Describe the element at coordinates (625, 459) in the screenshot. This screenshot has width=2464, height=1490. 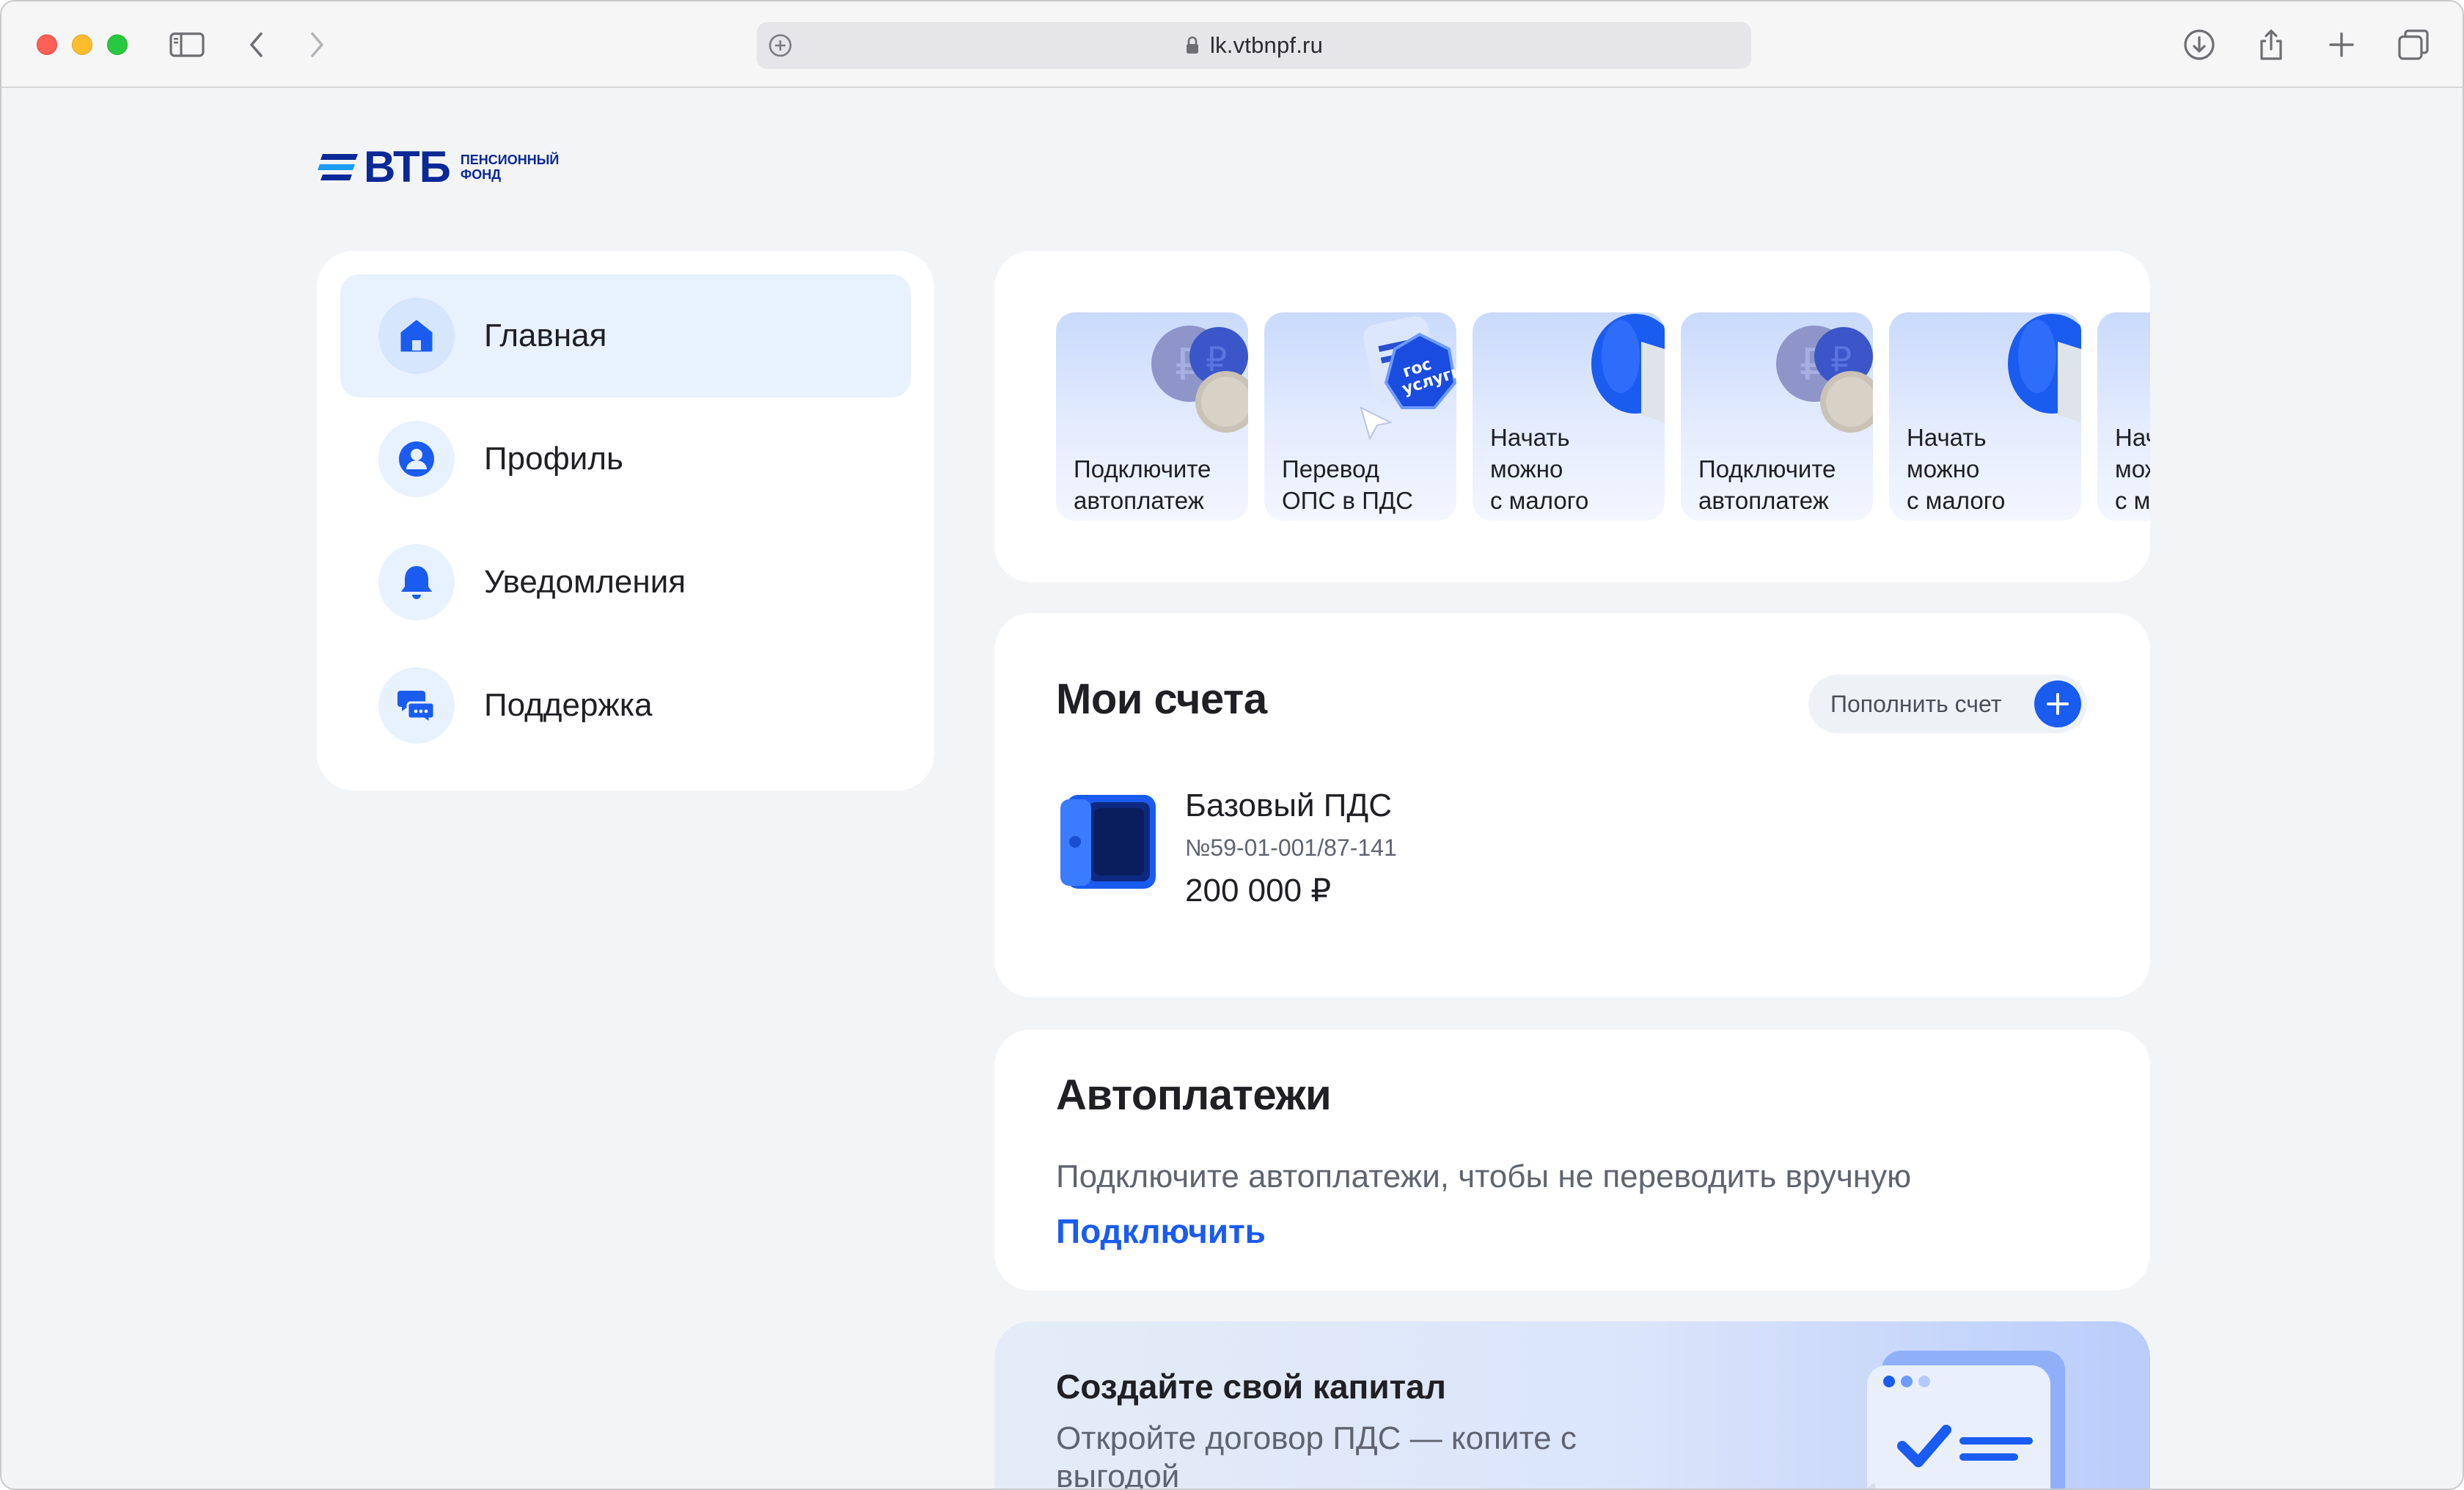
I see `sidebar-item-profile: Профиль` at that location.